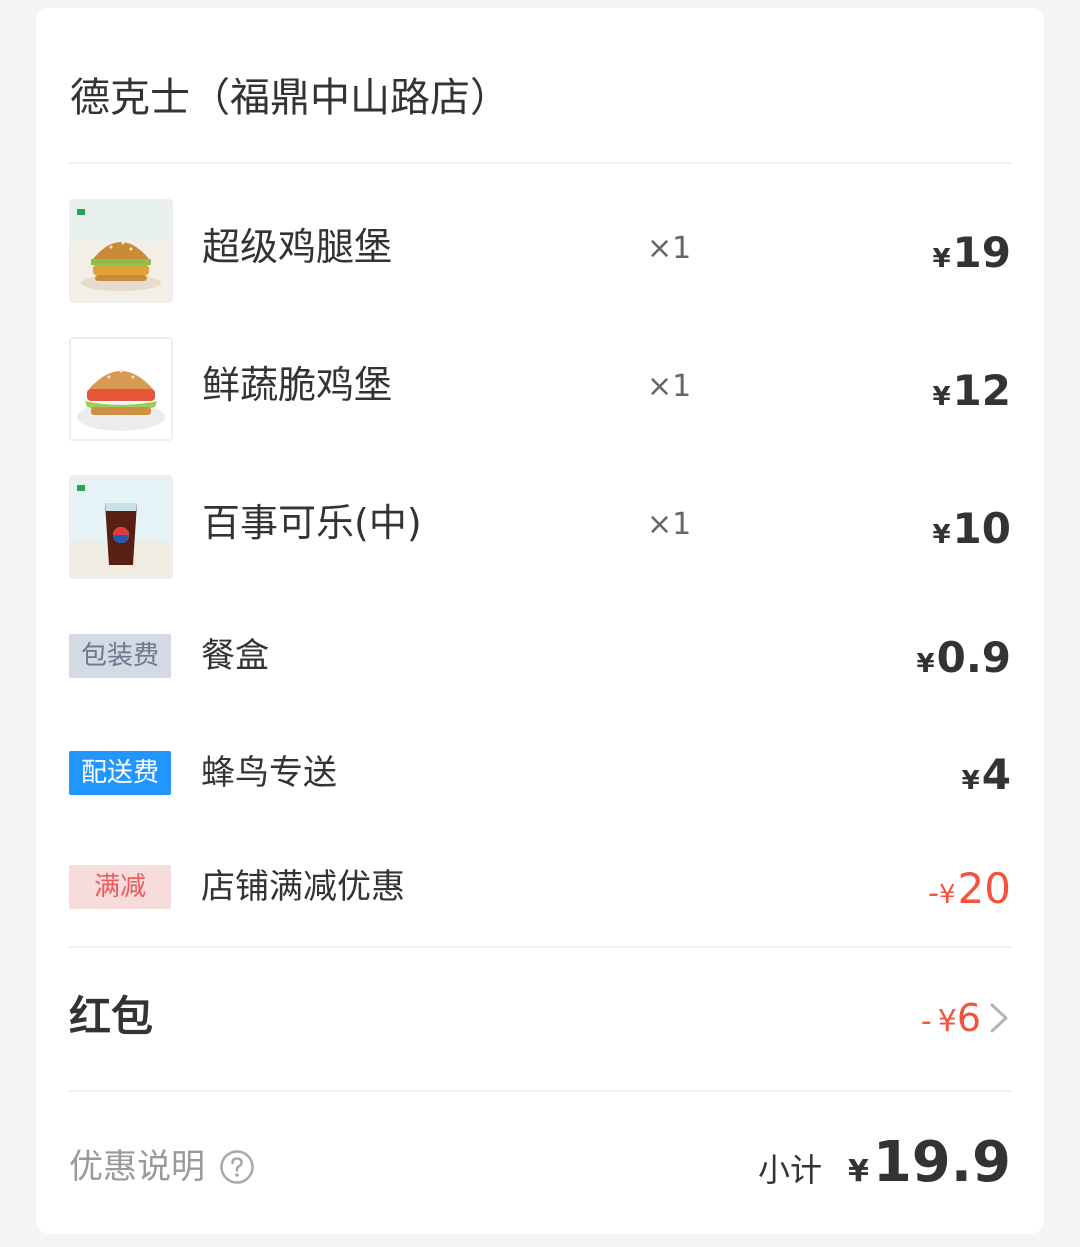  I want to click on packaging-fee-value: 0.9, so click(973, 657).